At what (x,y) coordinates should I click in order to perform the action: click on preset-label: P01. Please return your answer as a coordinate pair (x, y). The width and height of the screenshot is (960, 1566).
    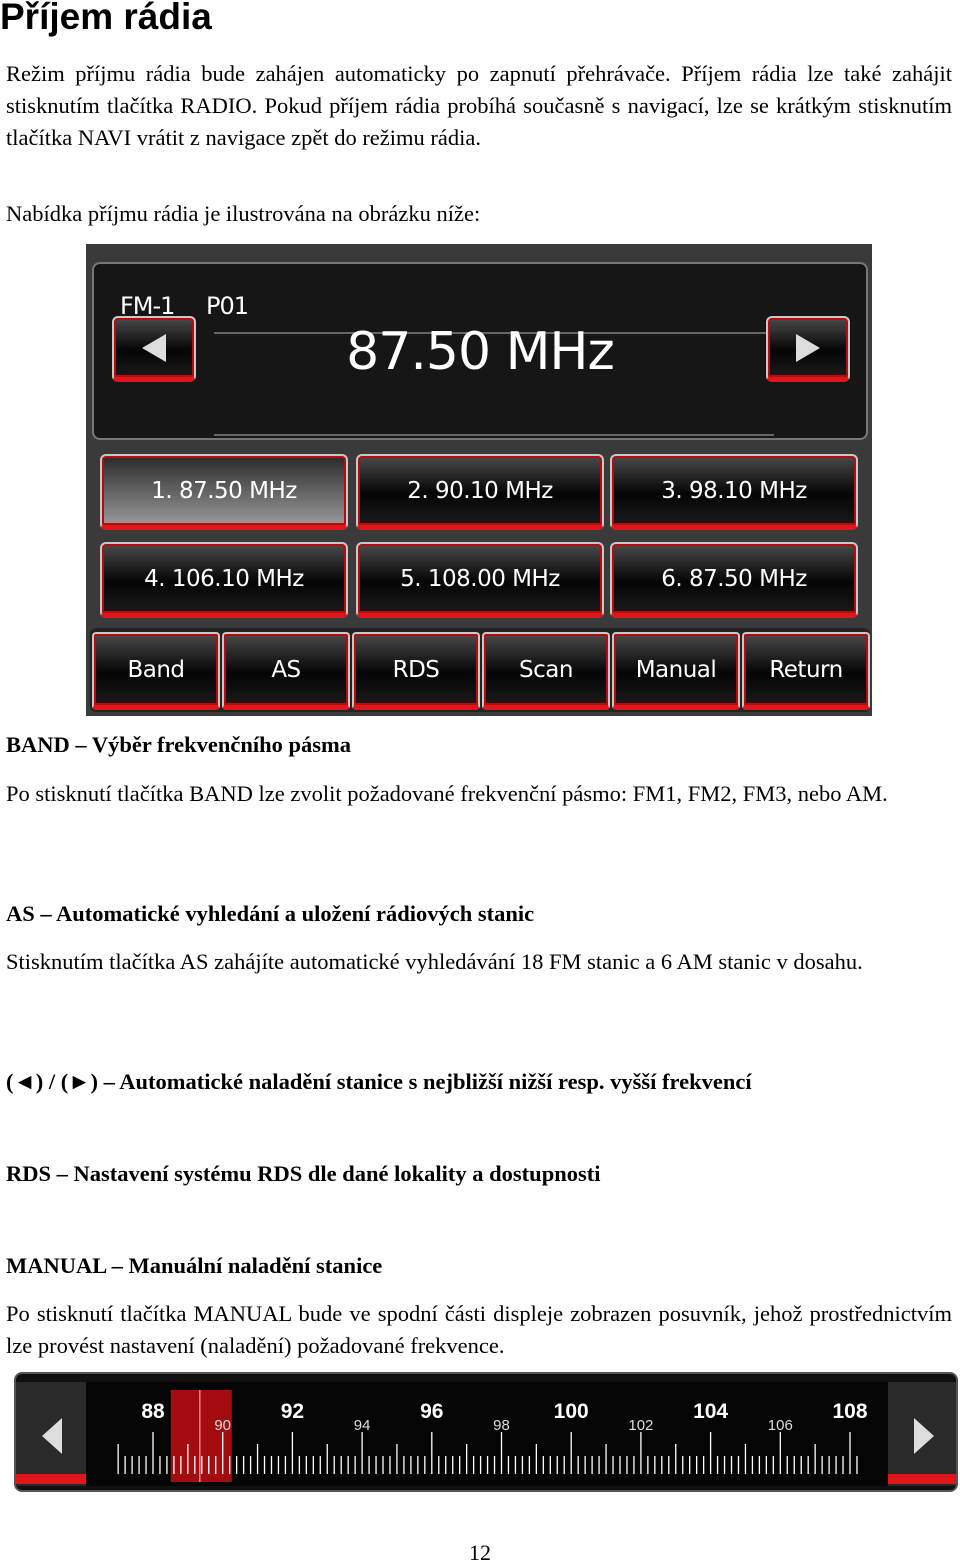
    Looking at the image, I should click on (227, 306).